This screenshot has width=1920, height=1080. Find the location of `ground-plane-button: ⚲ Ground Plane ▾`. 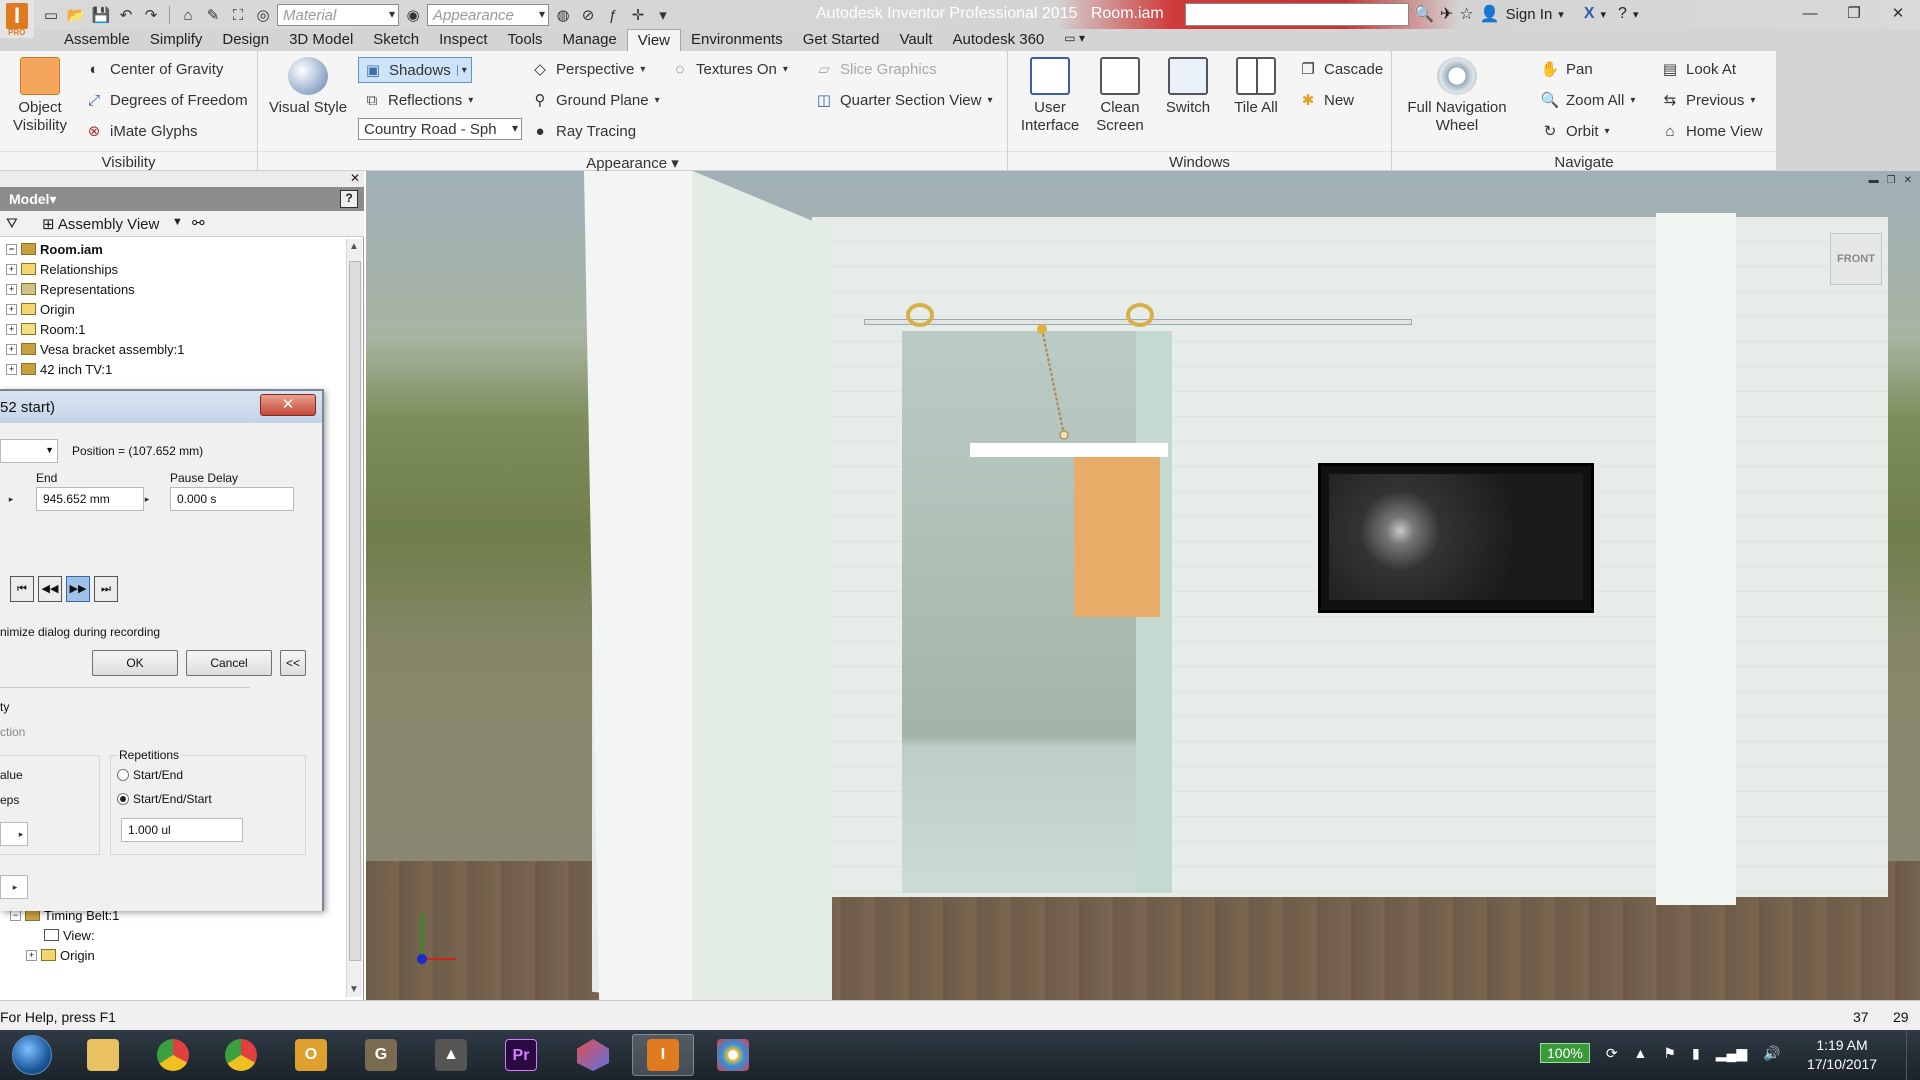

ground-plane-button: ⚲ Ground Plane ▾ is located at coordinates (595, 100).